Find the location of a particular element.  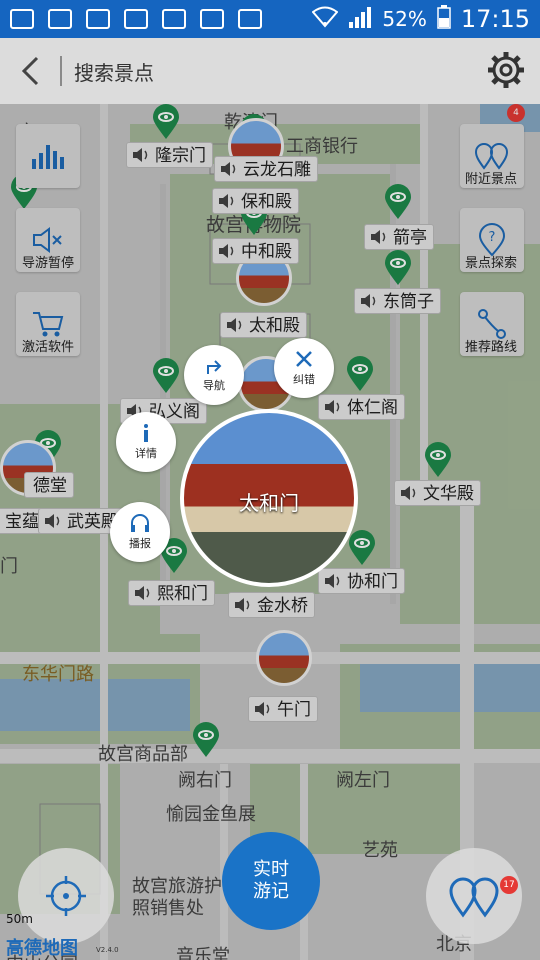

gear-icon is located at coordinates (506, 70).